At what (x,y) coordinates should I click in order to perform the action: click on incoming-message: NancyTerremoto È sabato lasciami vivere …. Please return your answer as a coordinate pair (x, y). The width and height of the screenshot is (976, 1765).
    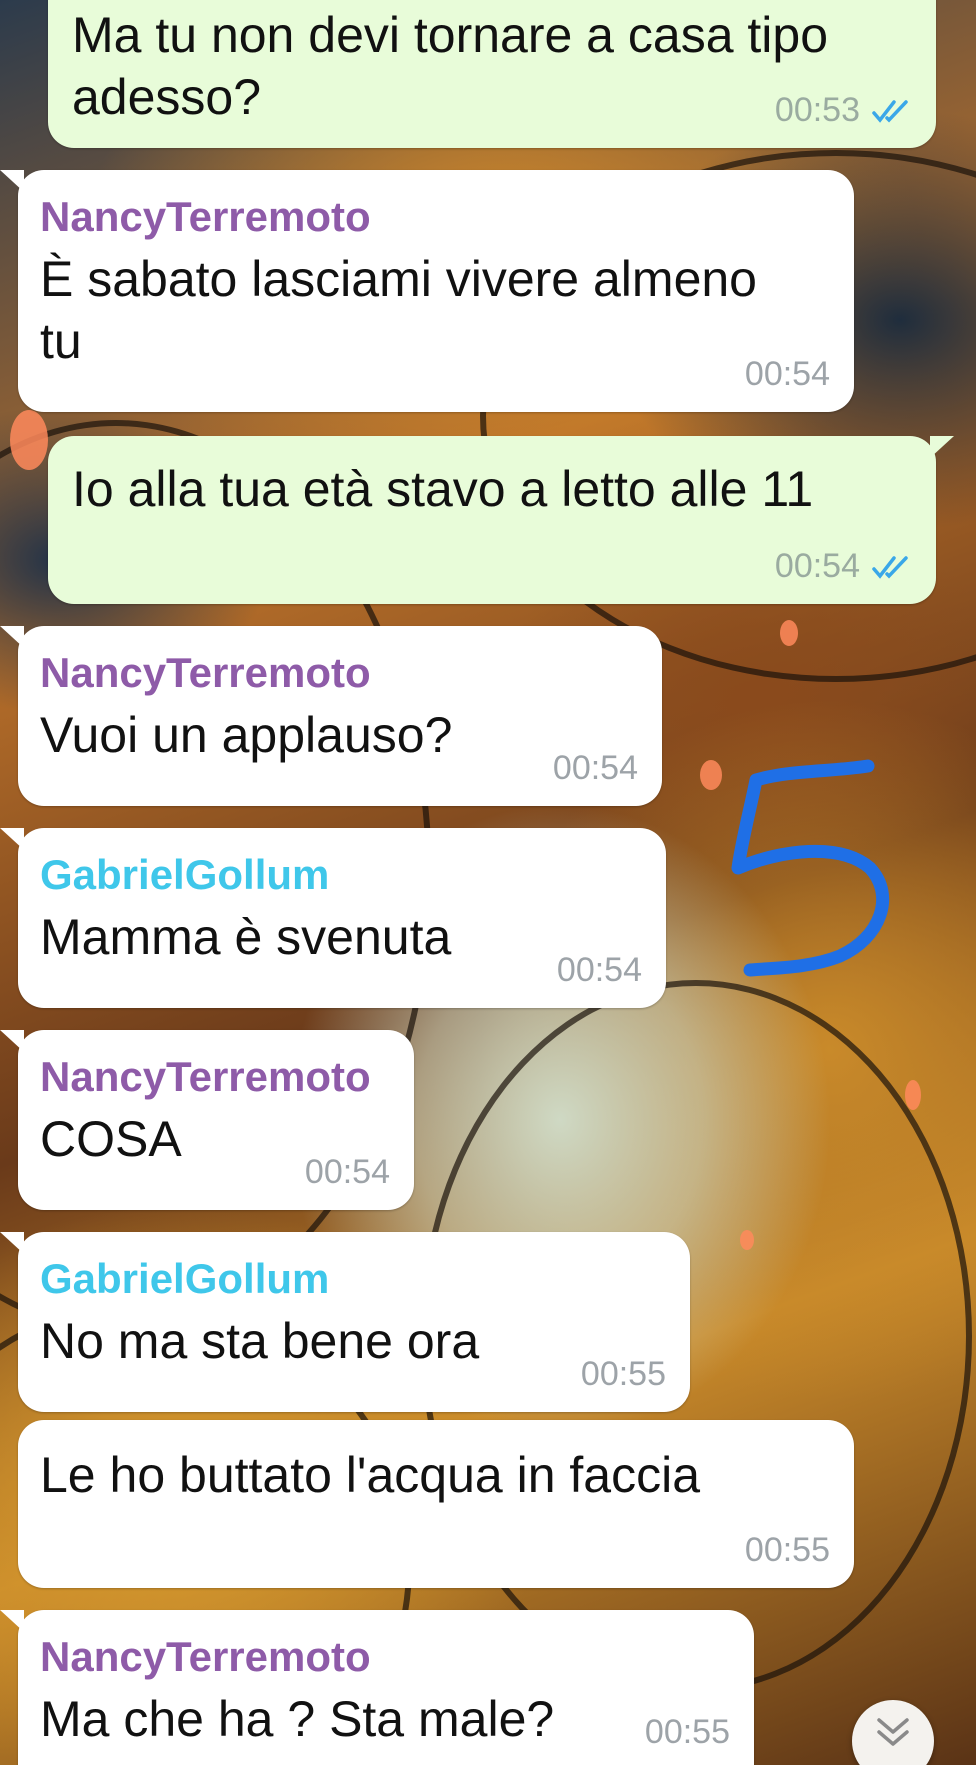
    Looking at the image, I should click on (427, 291).